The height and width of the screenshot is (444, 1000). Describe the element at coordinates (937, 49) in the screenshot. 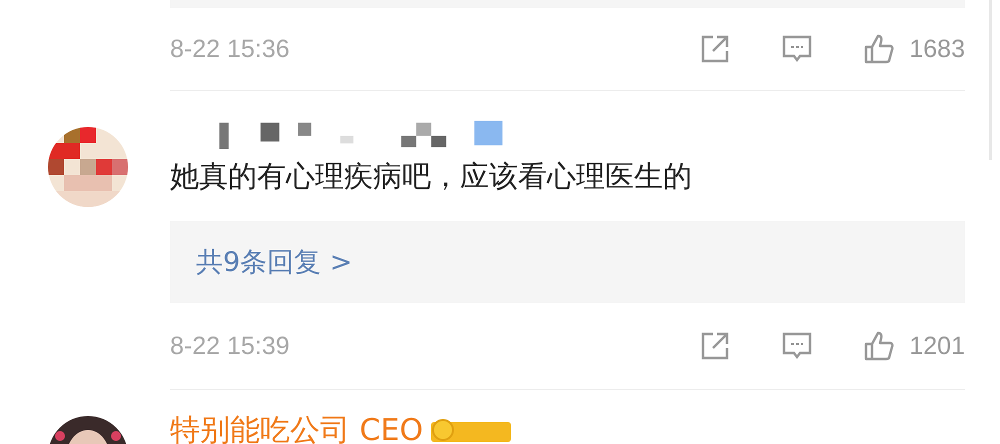

I see `like-count: 1683` at that location.